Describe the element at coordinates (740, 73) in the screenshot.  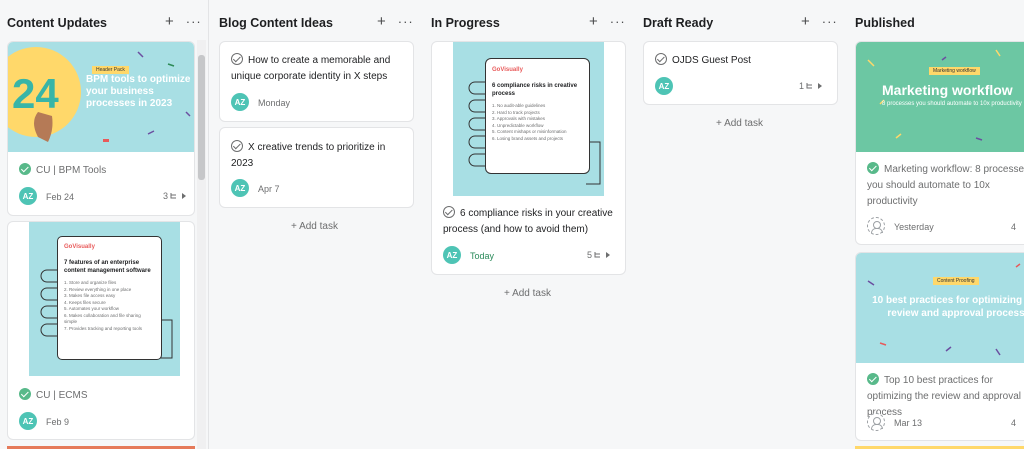
I see `task-card-ojds-guest-post: OJDS Guest Post AZ 1` at that location.